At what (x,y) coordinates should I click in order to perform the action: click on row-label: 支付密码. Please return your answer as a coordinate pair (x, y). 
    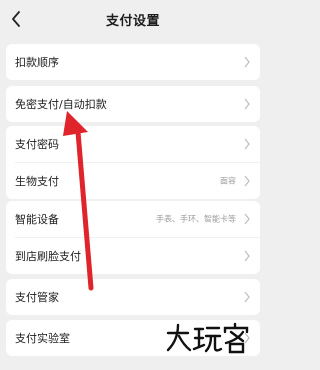
    Looking at the image, I should click on (37, 144).